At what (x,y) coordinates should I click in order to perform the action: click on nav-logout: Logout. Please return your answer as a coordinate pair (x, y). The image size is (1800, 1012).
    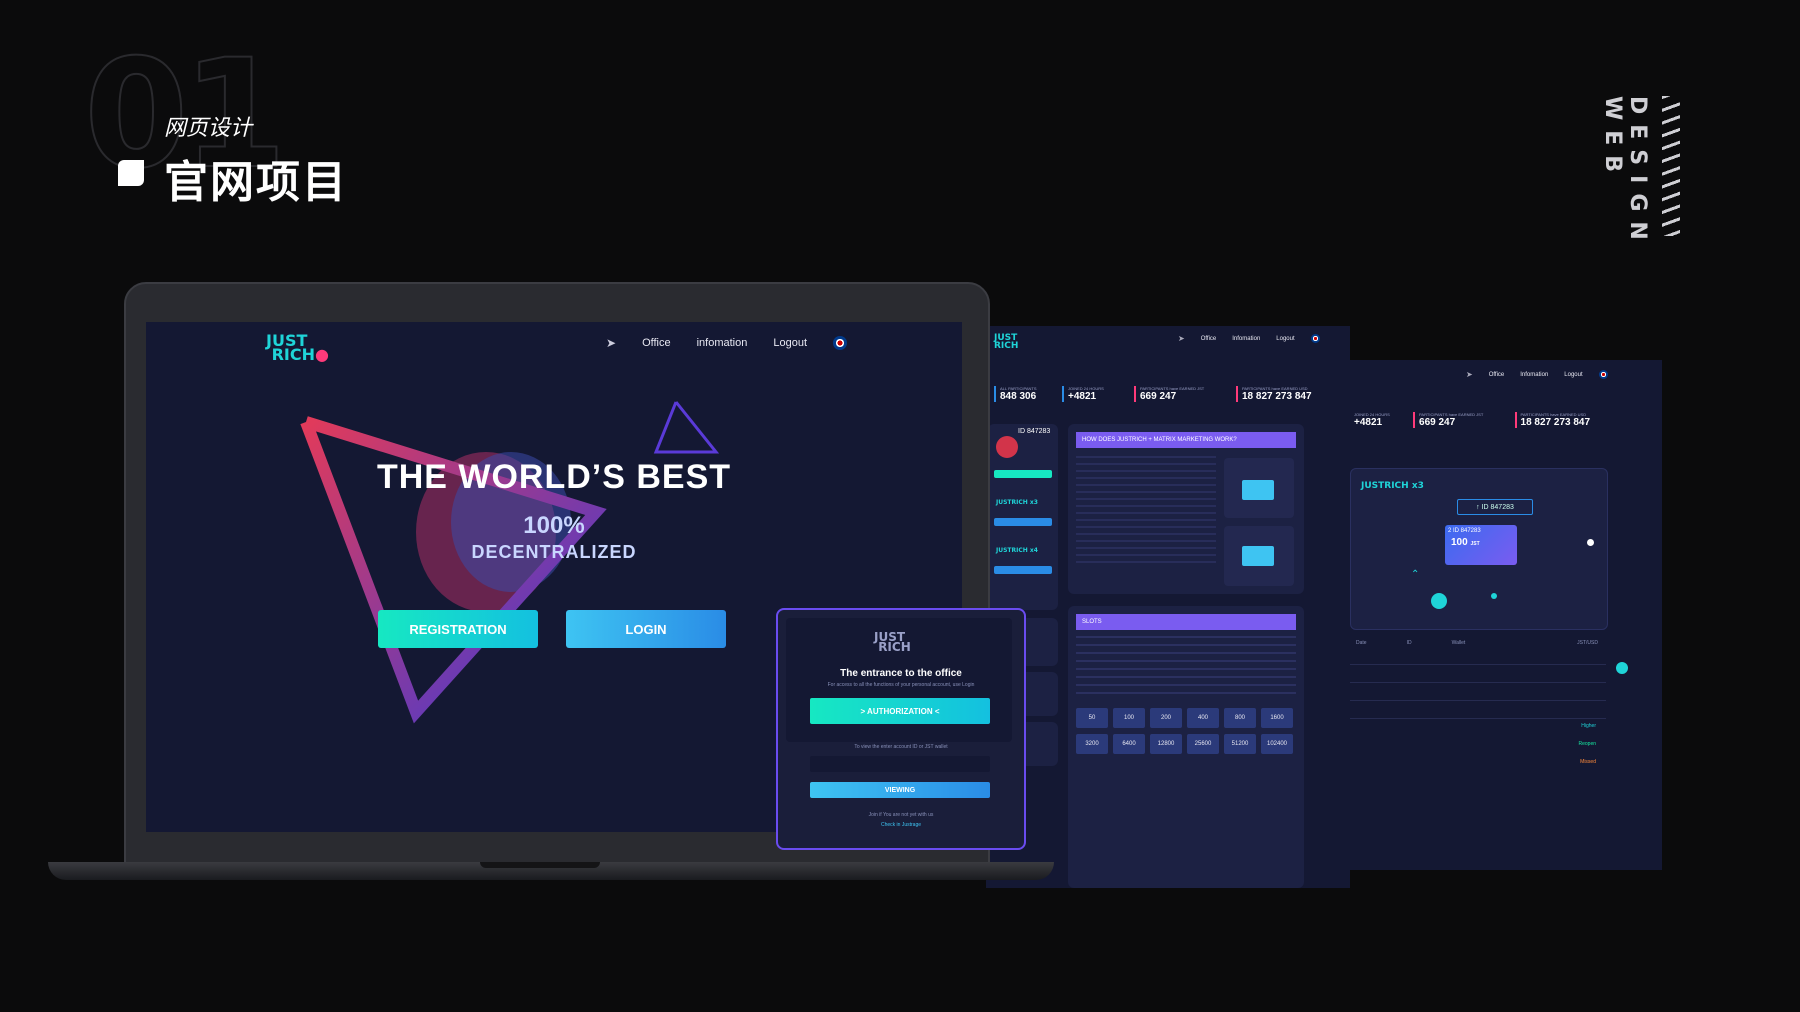
    Looking at the image, I should click on (790, 343).